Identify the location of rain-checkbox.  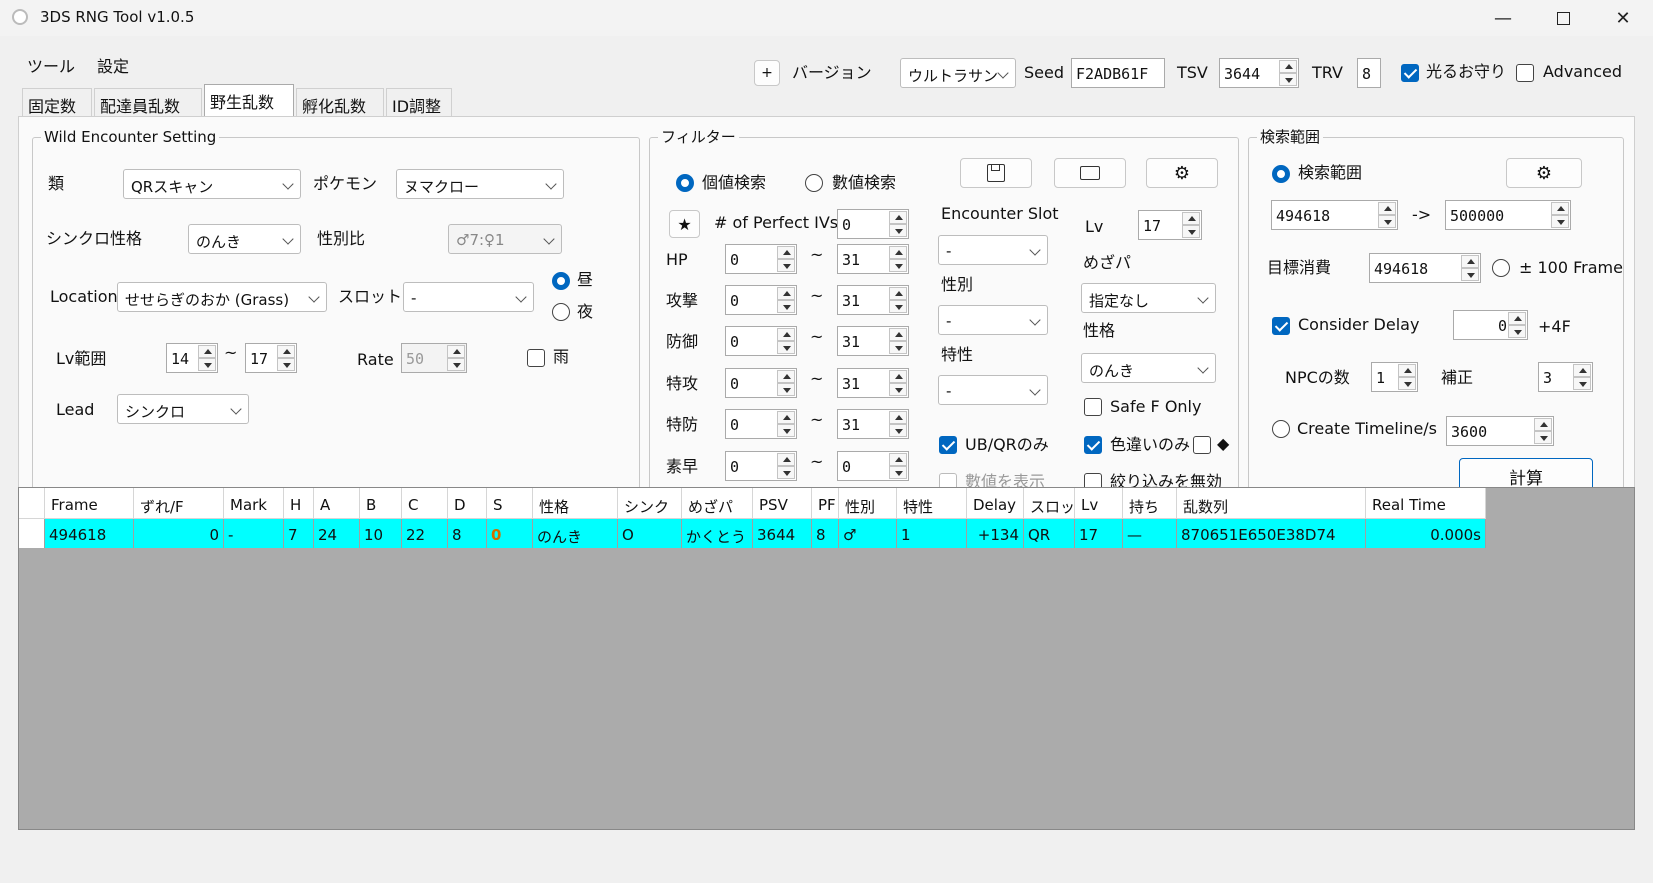
(536, 358).